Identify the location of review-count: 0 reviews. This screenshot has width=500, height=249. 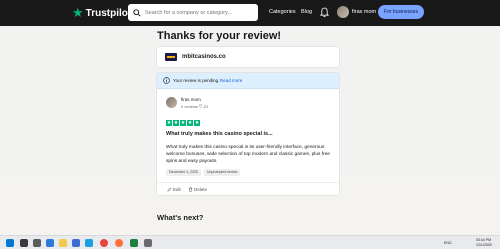
(189, 106).